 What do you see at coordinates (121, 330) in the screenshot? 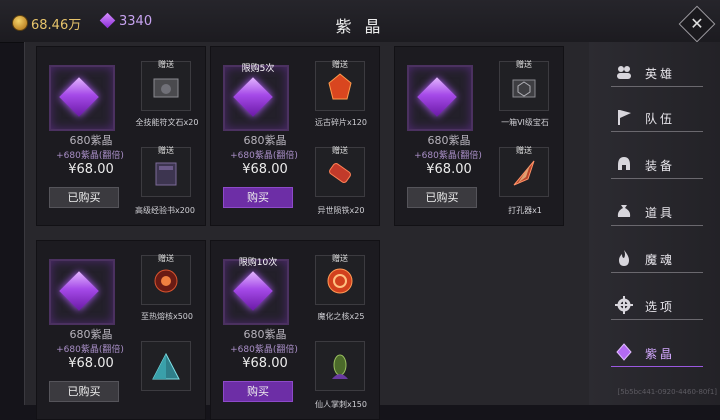
I see `shop-card: 680紫晶 +680紫晶(翻倍) ¥68.00 已购买 赠送 至热熔核x500` at bounding box center [121, 330].